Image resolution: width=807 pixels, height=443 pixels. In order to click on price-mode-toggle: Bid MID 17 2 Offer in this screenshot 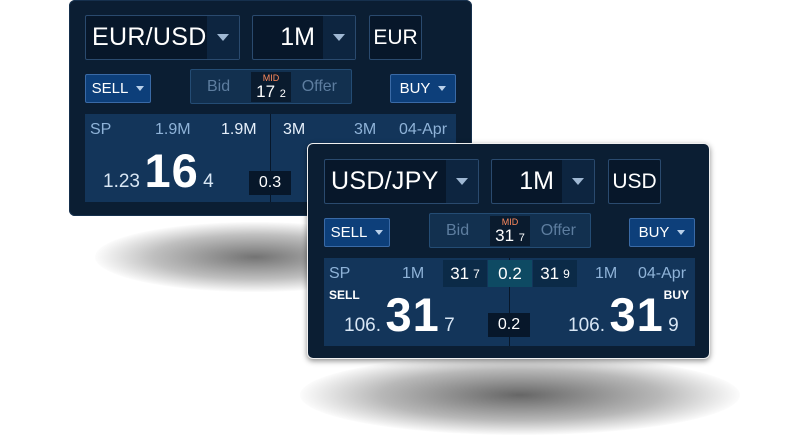, I will do `click(271, 86)`.